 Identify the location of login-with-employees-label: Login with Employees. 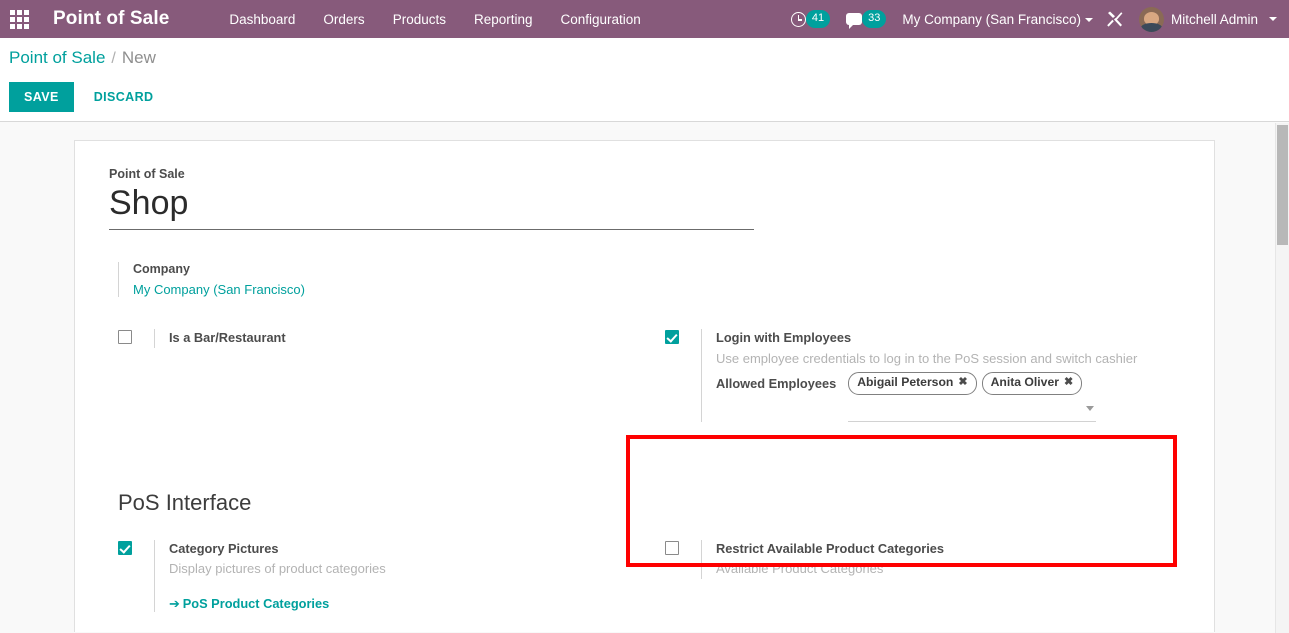
(784, 338).